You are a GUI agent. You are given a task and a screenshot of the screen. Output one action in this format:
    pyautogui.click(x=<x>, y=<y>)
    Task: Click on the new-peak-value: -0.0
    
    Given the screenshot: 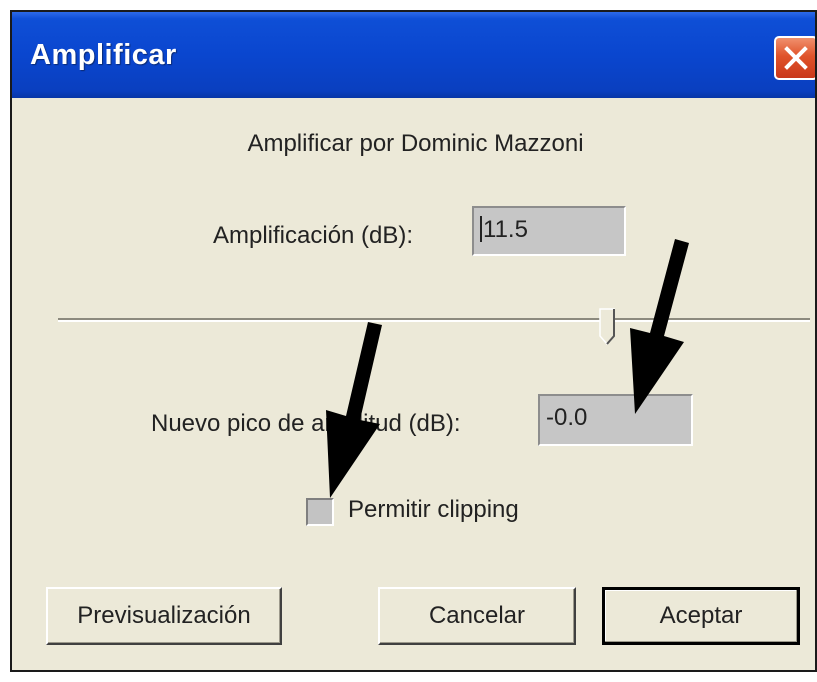 What is the action you would take?
    pyautogui.click(x=567, y=417)
    